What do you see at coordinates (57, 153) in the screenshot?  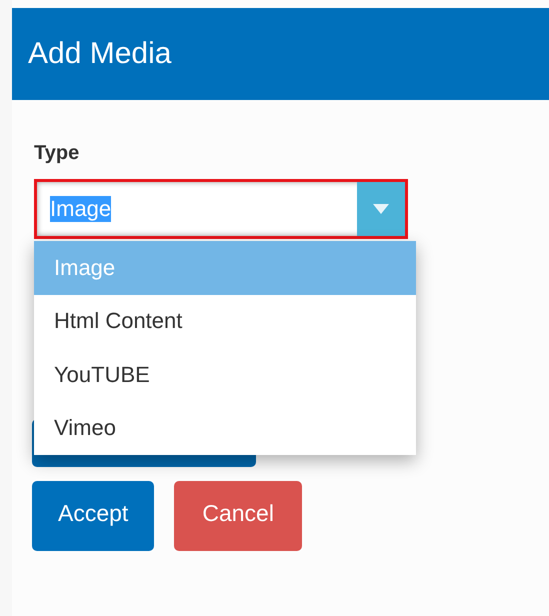 I see `field-label: Type` at bounding box center [57, 153].